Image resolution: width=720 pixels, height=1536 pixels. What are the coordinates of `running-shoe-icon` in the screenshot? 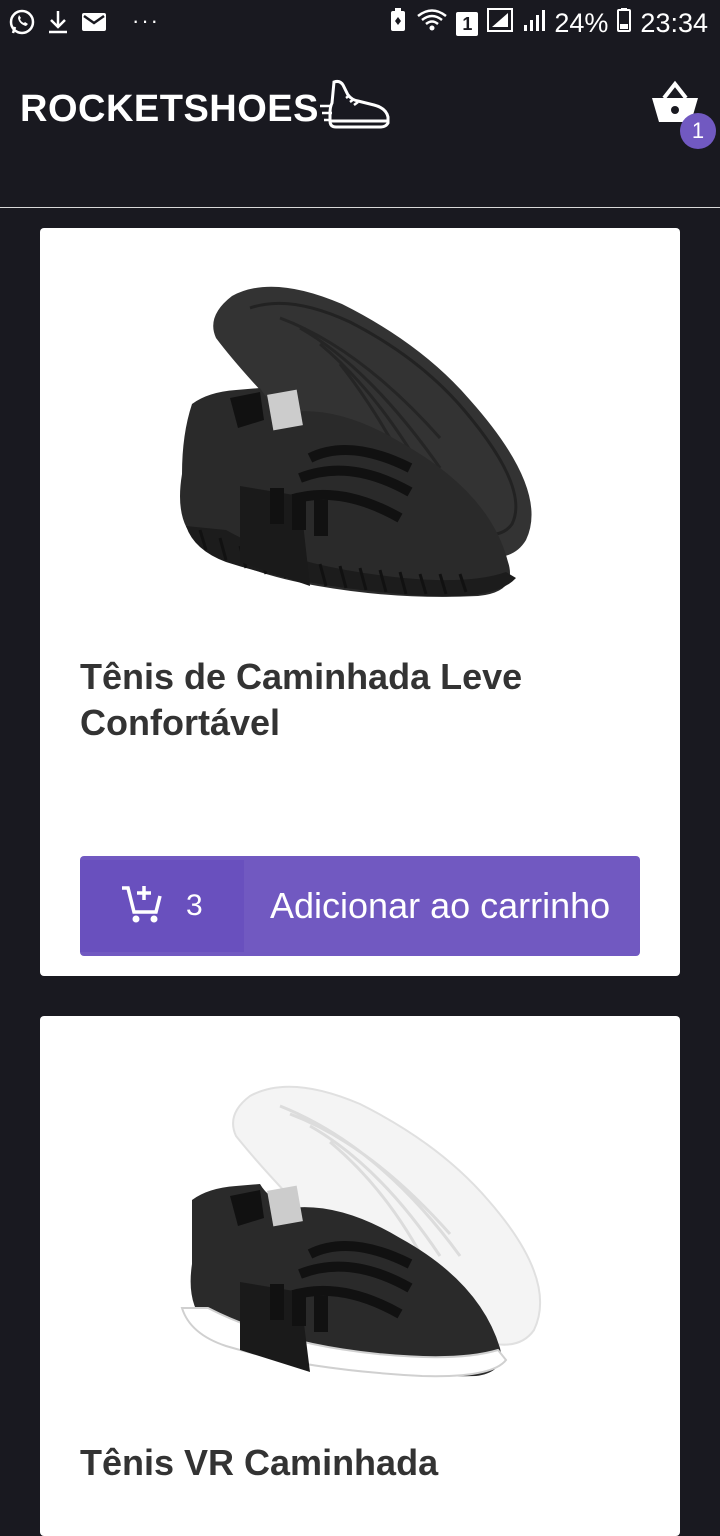 It's located at (356, 106).